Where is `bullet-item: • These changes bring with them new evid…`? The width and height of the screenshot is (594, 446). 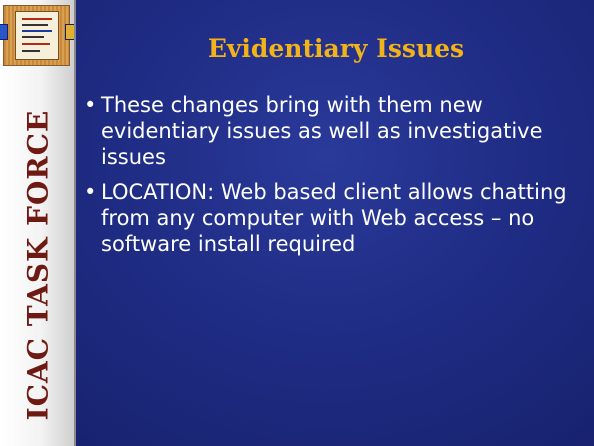
bullet-item: • These changes bring with them new evid… is located at coordinates (334, 131).